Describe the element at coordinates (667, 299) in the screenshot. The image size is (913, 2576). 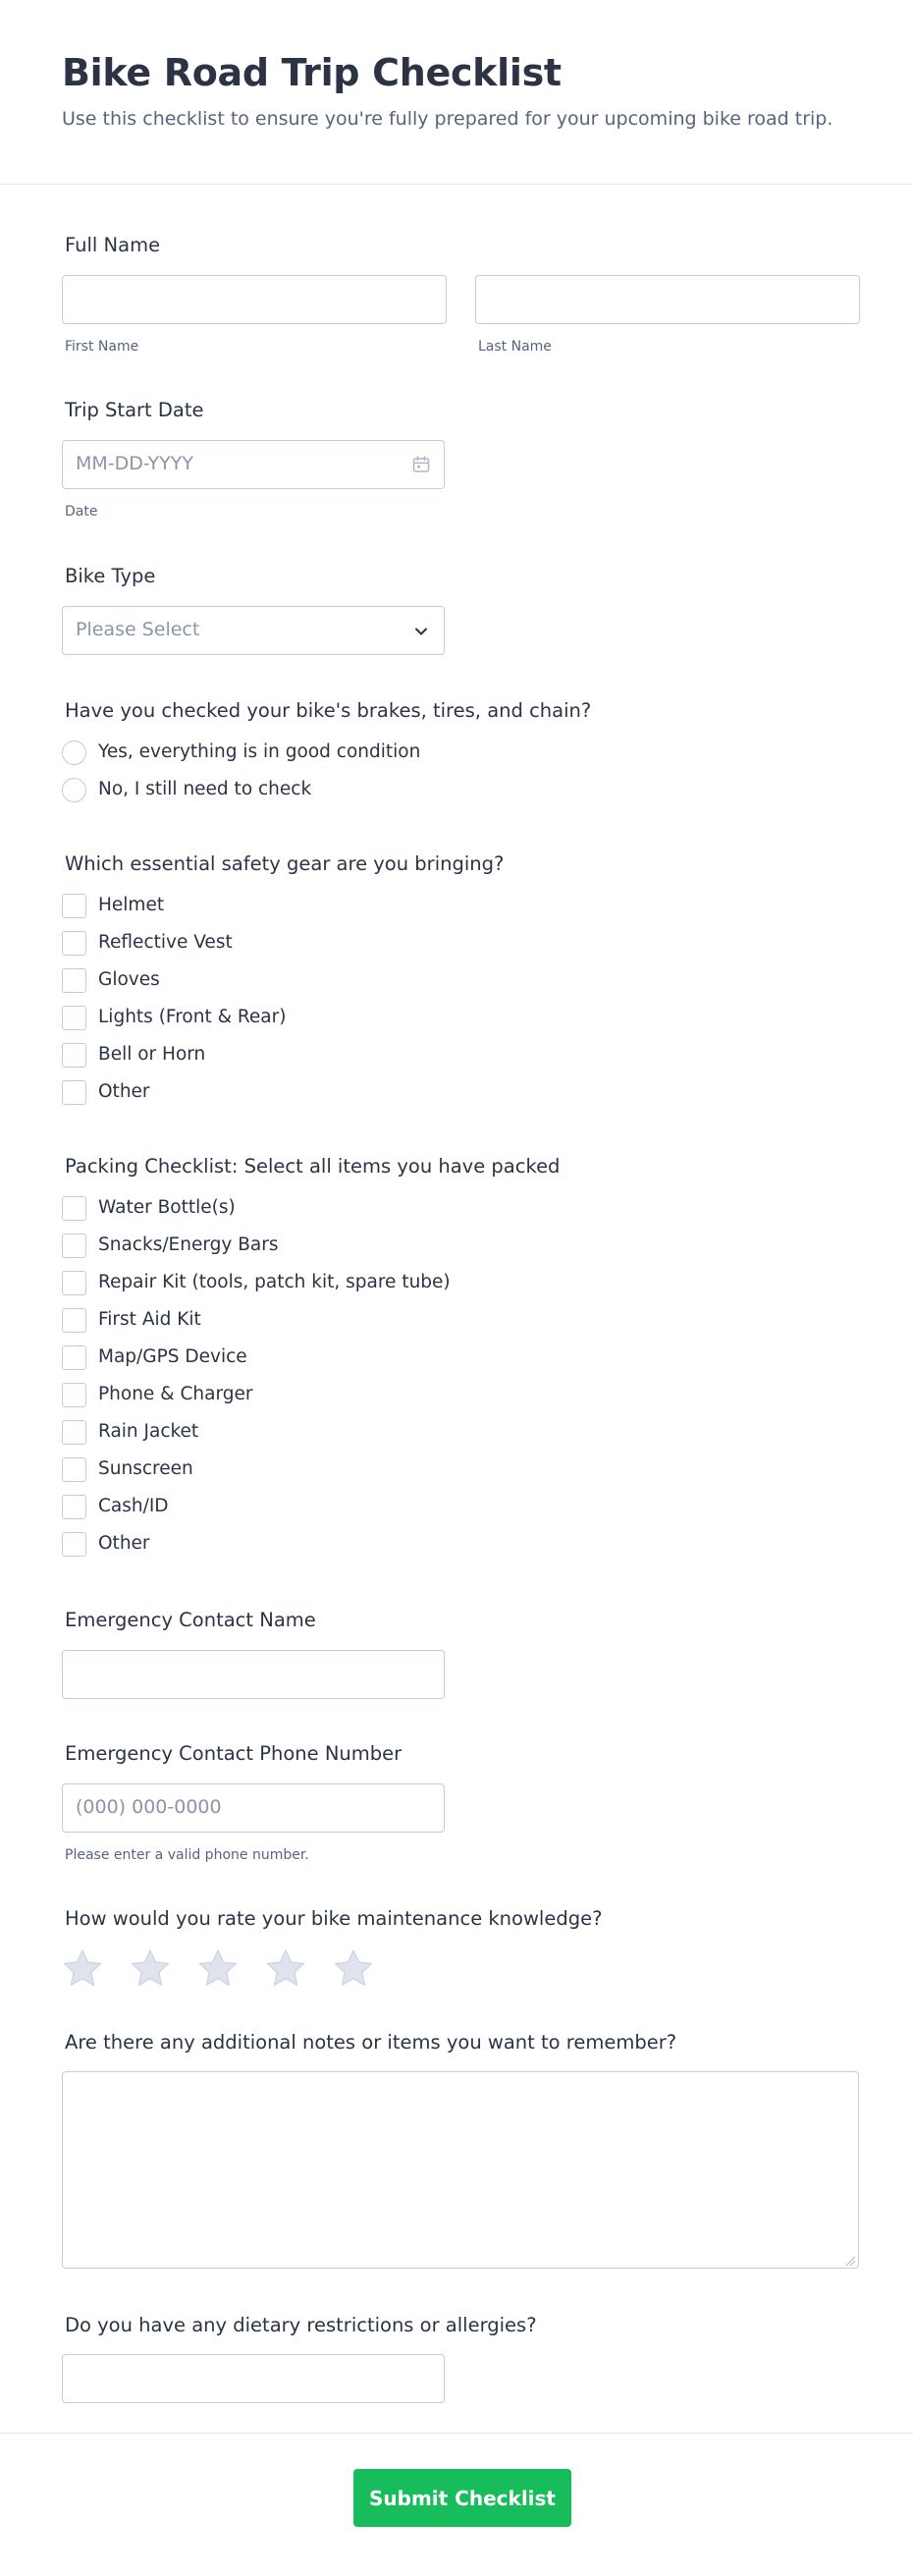
I see `last-name-input` at that location.